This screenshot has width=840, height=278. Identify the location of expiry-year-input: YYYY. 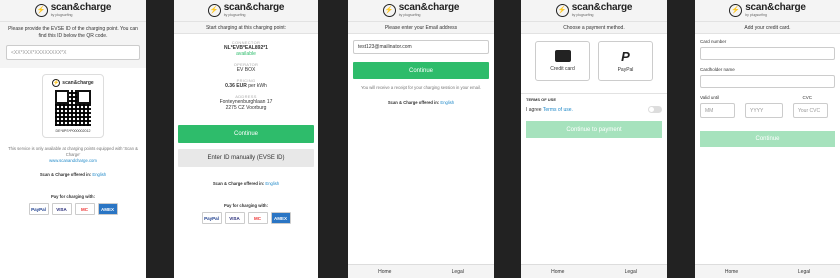
(764, 110).